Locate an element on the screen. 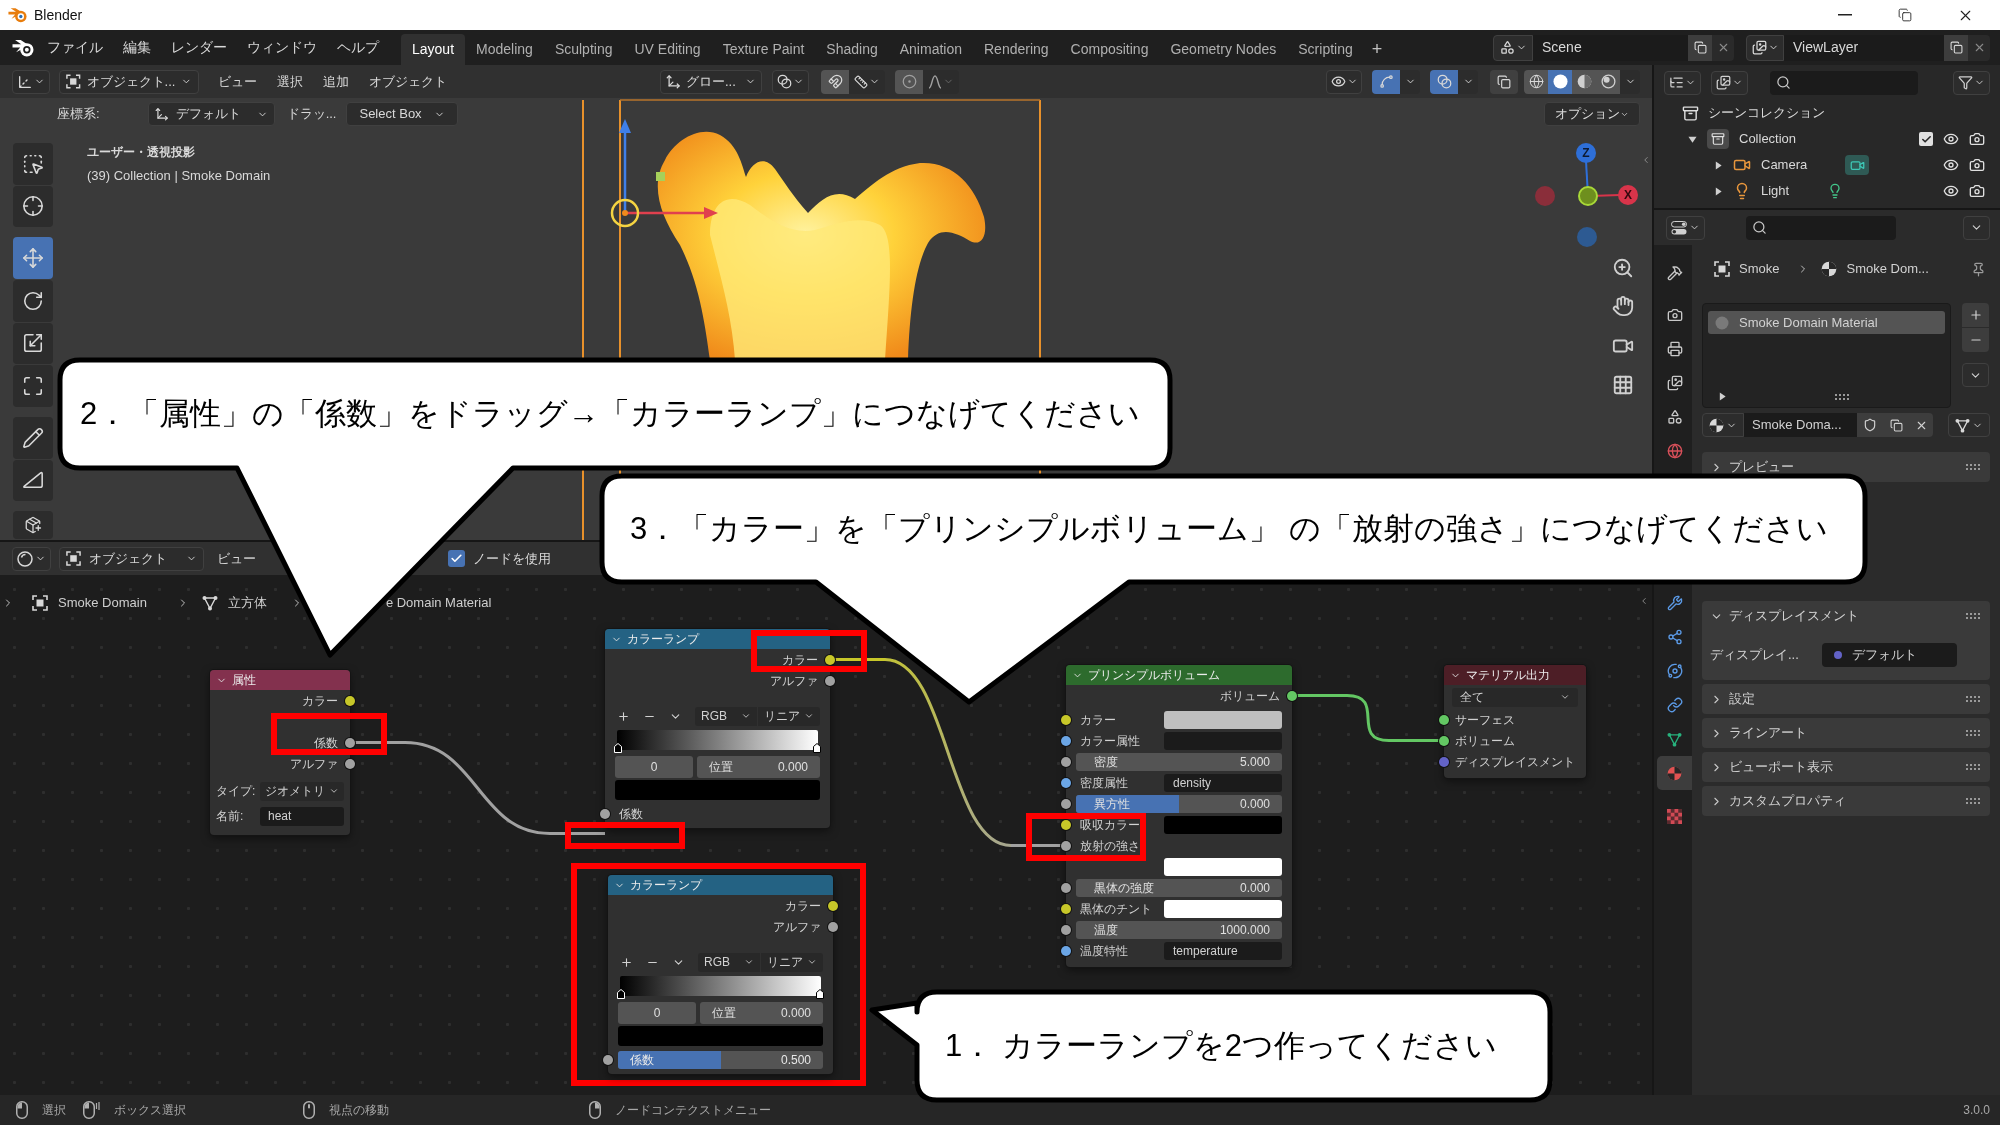 The image size is (2000, 1125). menu-item: ウィンドウ is located at coordinates (282, 47).